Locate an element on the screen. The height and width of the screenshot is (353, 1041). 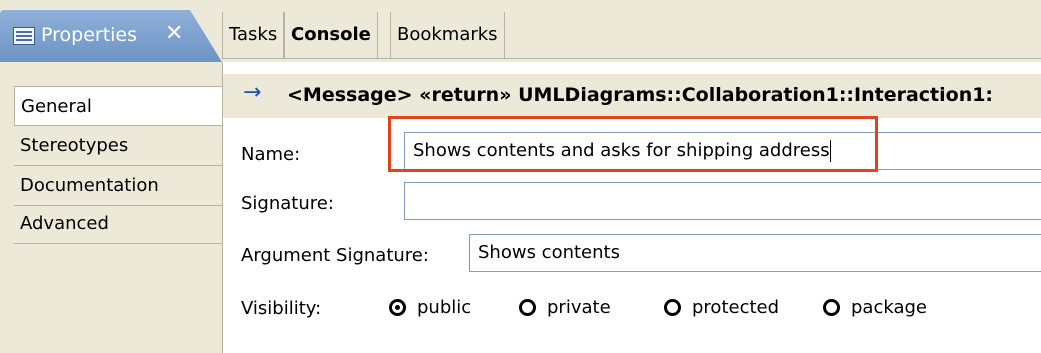
visibility-radio-public: public is located at coordinates (430, 307).